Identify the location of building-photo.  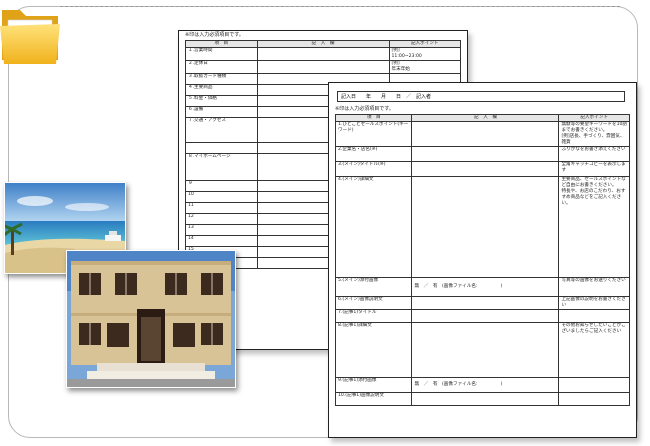
(151, 319).